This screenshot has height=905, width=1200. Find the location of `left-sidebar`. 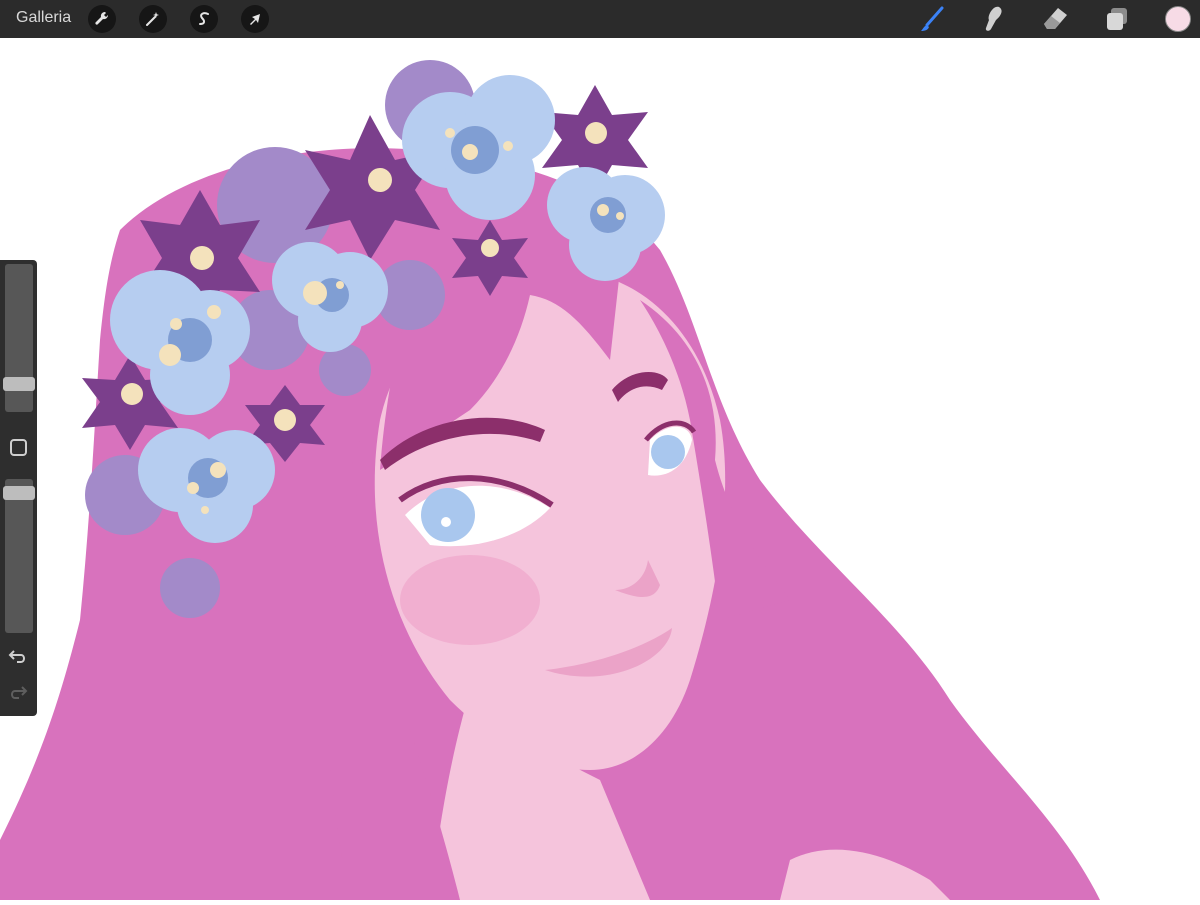

left-sidebar is located at coordinates (18, 488).